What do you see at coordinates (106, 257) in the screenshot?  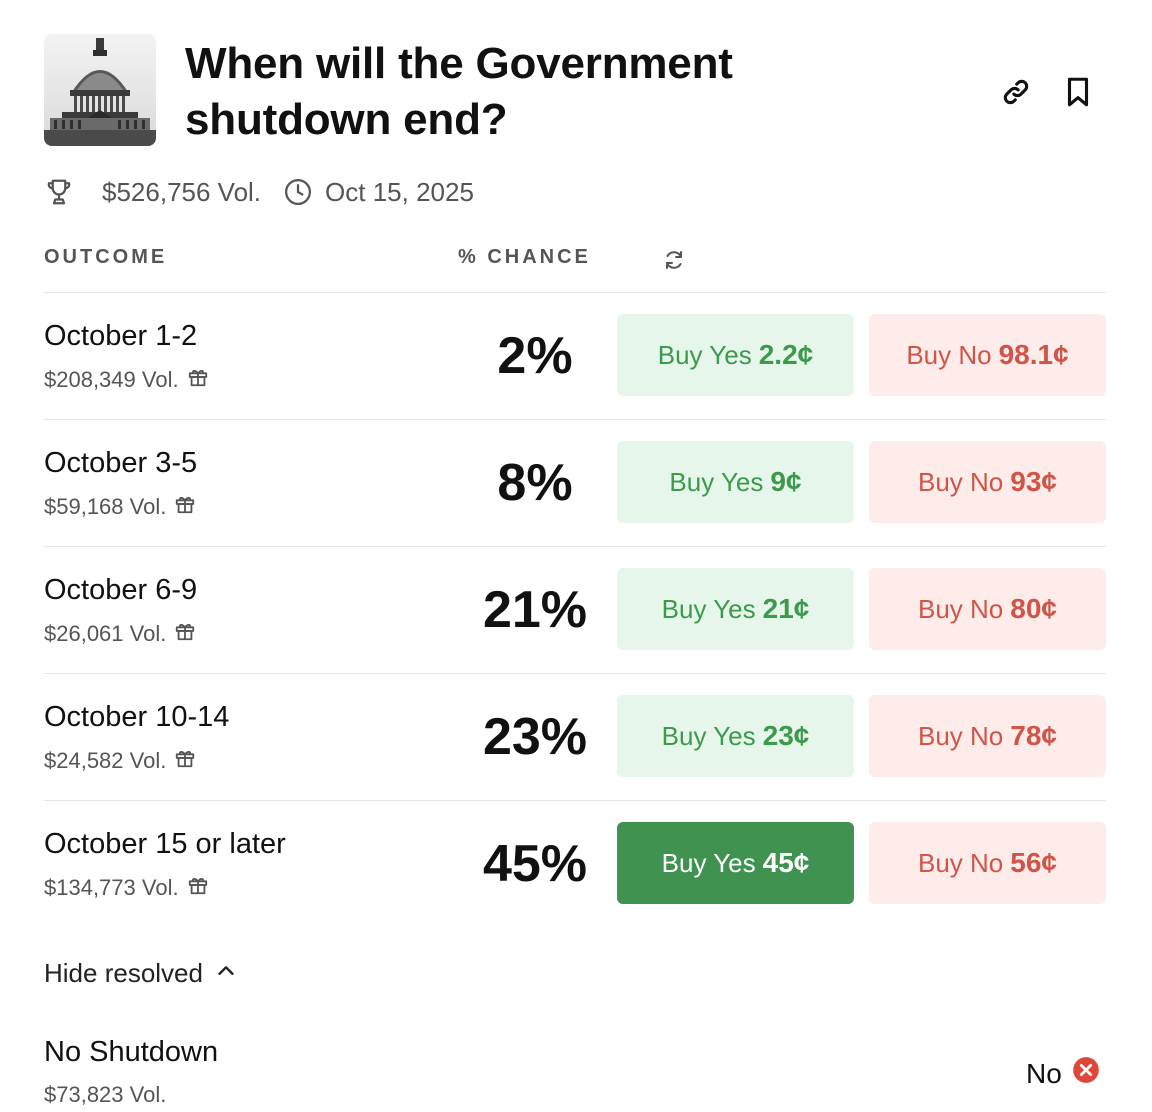 I see `column-header-outcome: OUTCOME` at bounding box center [106, 257].